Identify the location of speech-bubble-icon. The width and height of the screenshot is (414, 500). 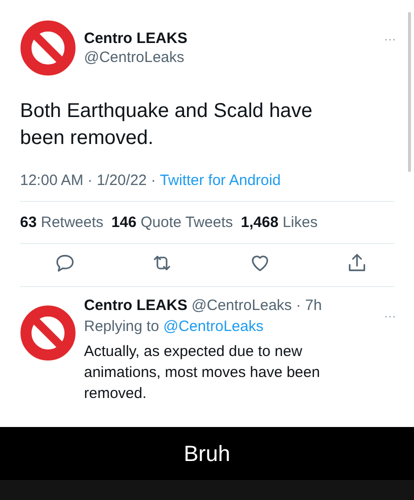
(65, 263).